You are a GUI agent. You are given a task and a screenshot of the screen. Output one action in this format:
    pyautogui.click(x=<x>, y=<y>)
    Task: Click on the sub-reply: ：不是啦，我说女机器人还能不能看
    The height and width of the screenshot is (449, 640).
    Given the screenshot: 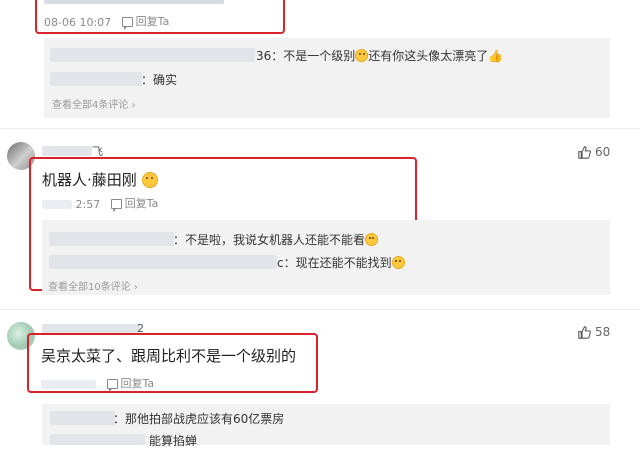 What is the action you would take?
    pyautogui.click(x=276, y=239)
    